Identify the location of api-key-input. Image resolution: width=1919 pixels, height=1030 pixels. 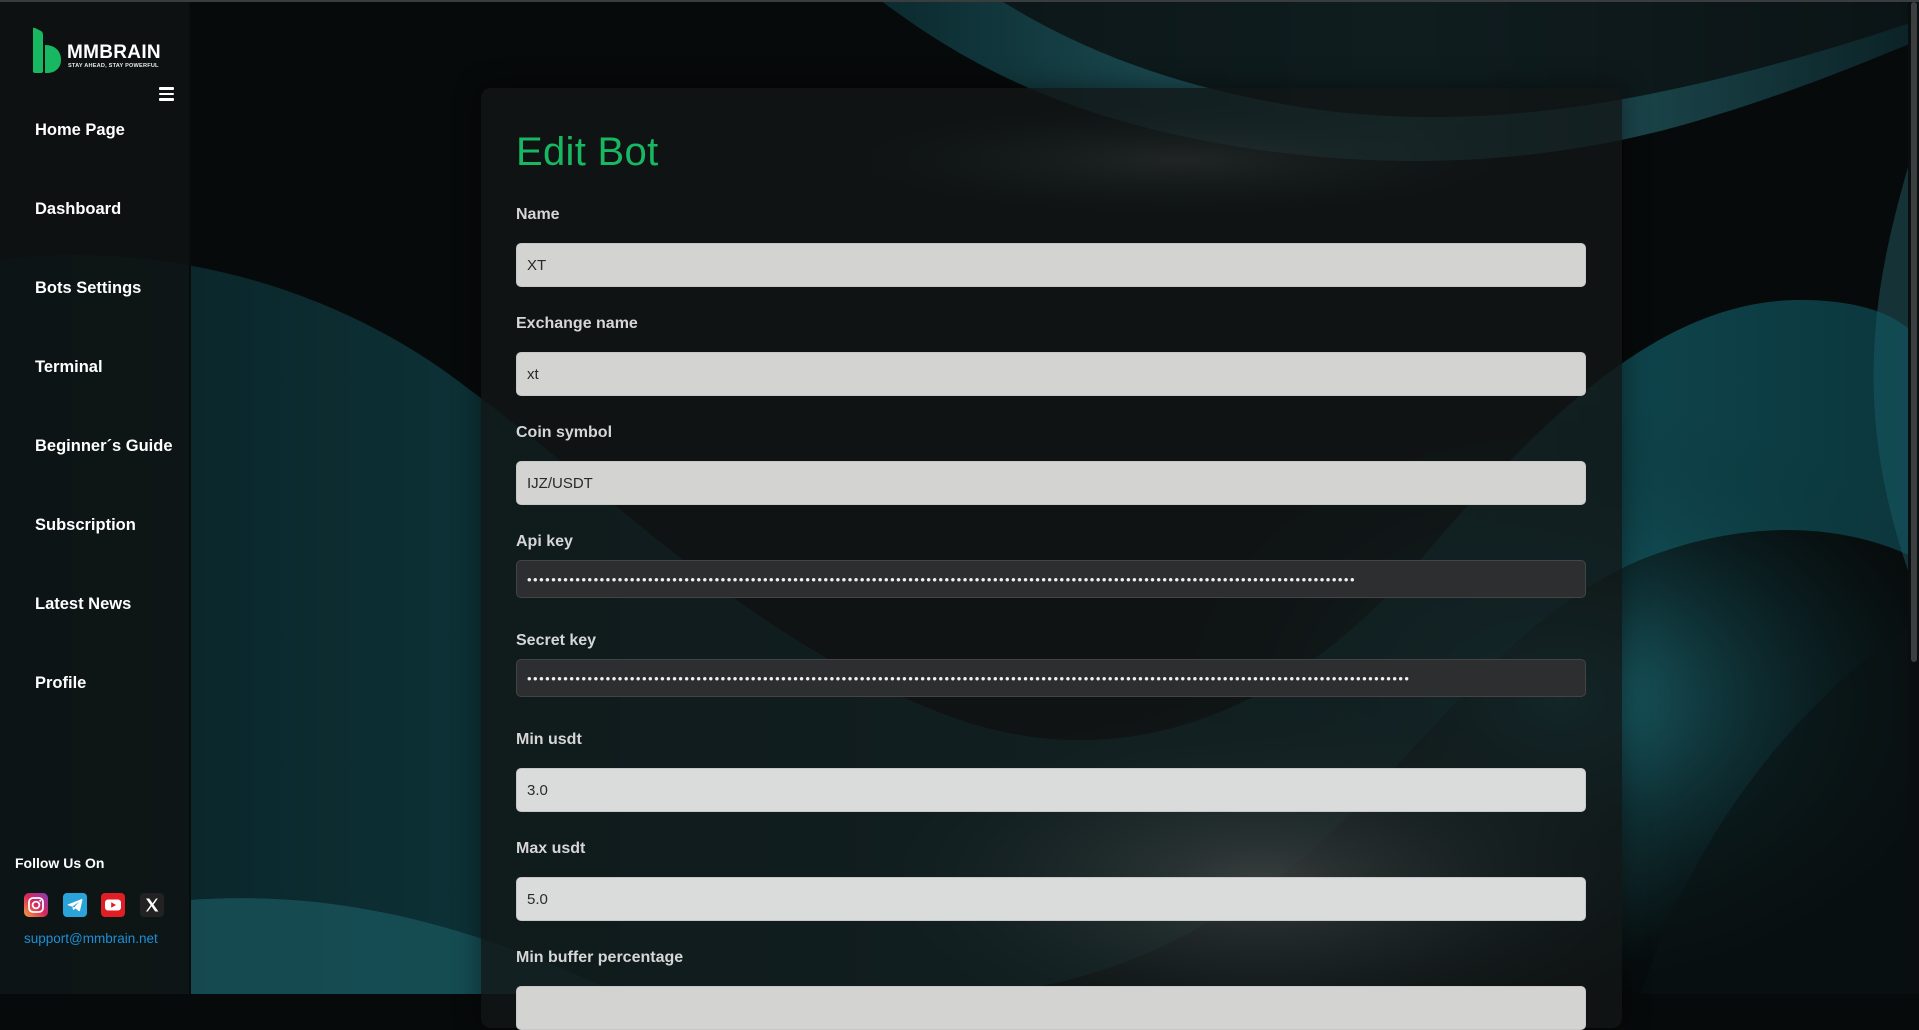
(1051, 579).